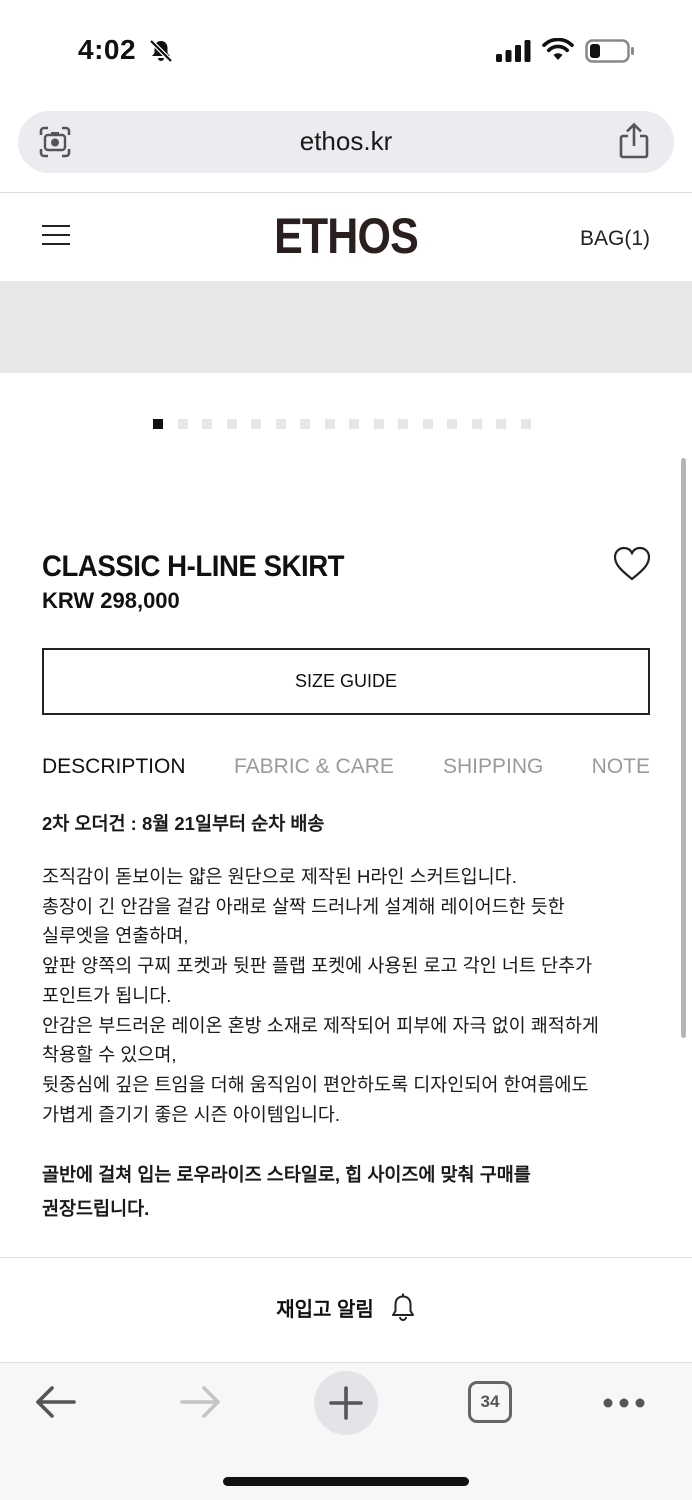 The width and height of the screenshot is (692, 1500). Describe the element at coordinates (115, 936) in the screenshot. I see `description-line: 실루엣을 연출하며,` at that location.